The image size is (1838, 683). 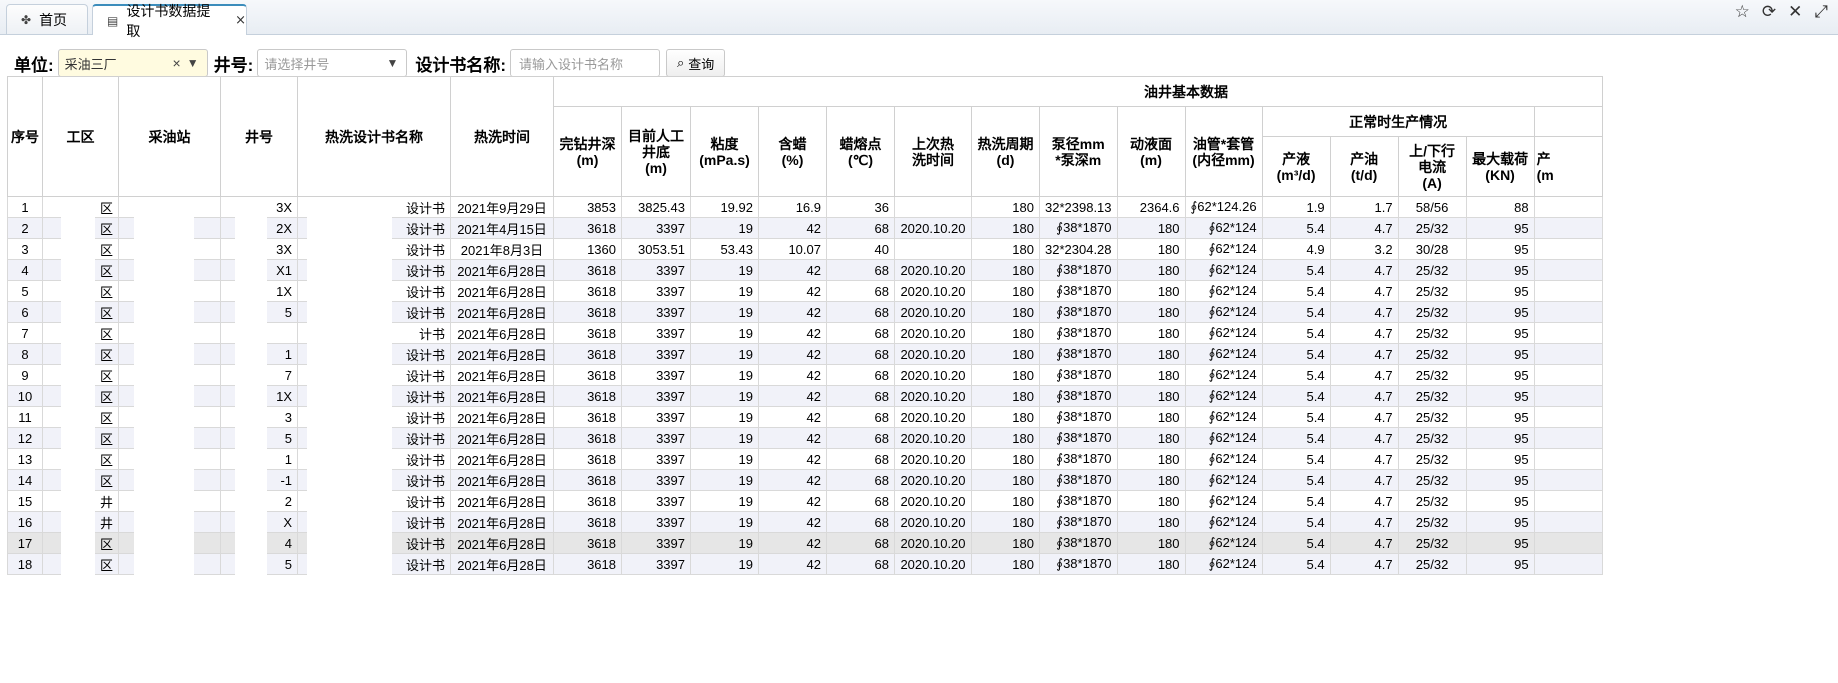 What do you see at coordinates (1769, 12) in the screenshot?
I see `refresh-icon: ⟳` at bounding box center [1769, 12].